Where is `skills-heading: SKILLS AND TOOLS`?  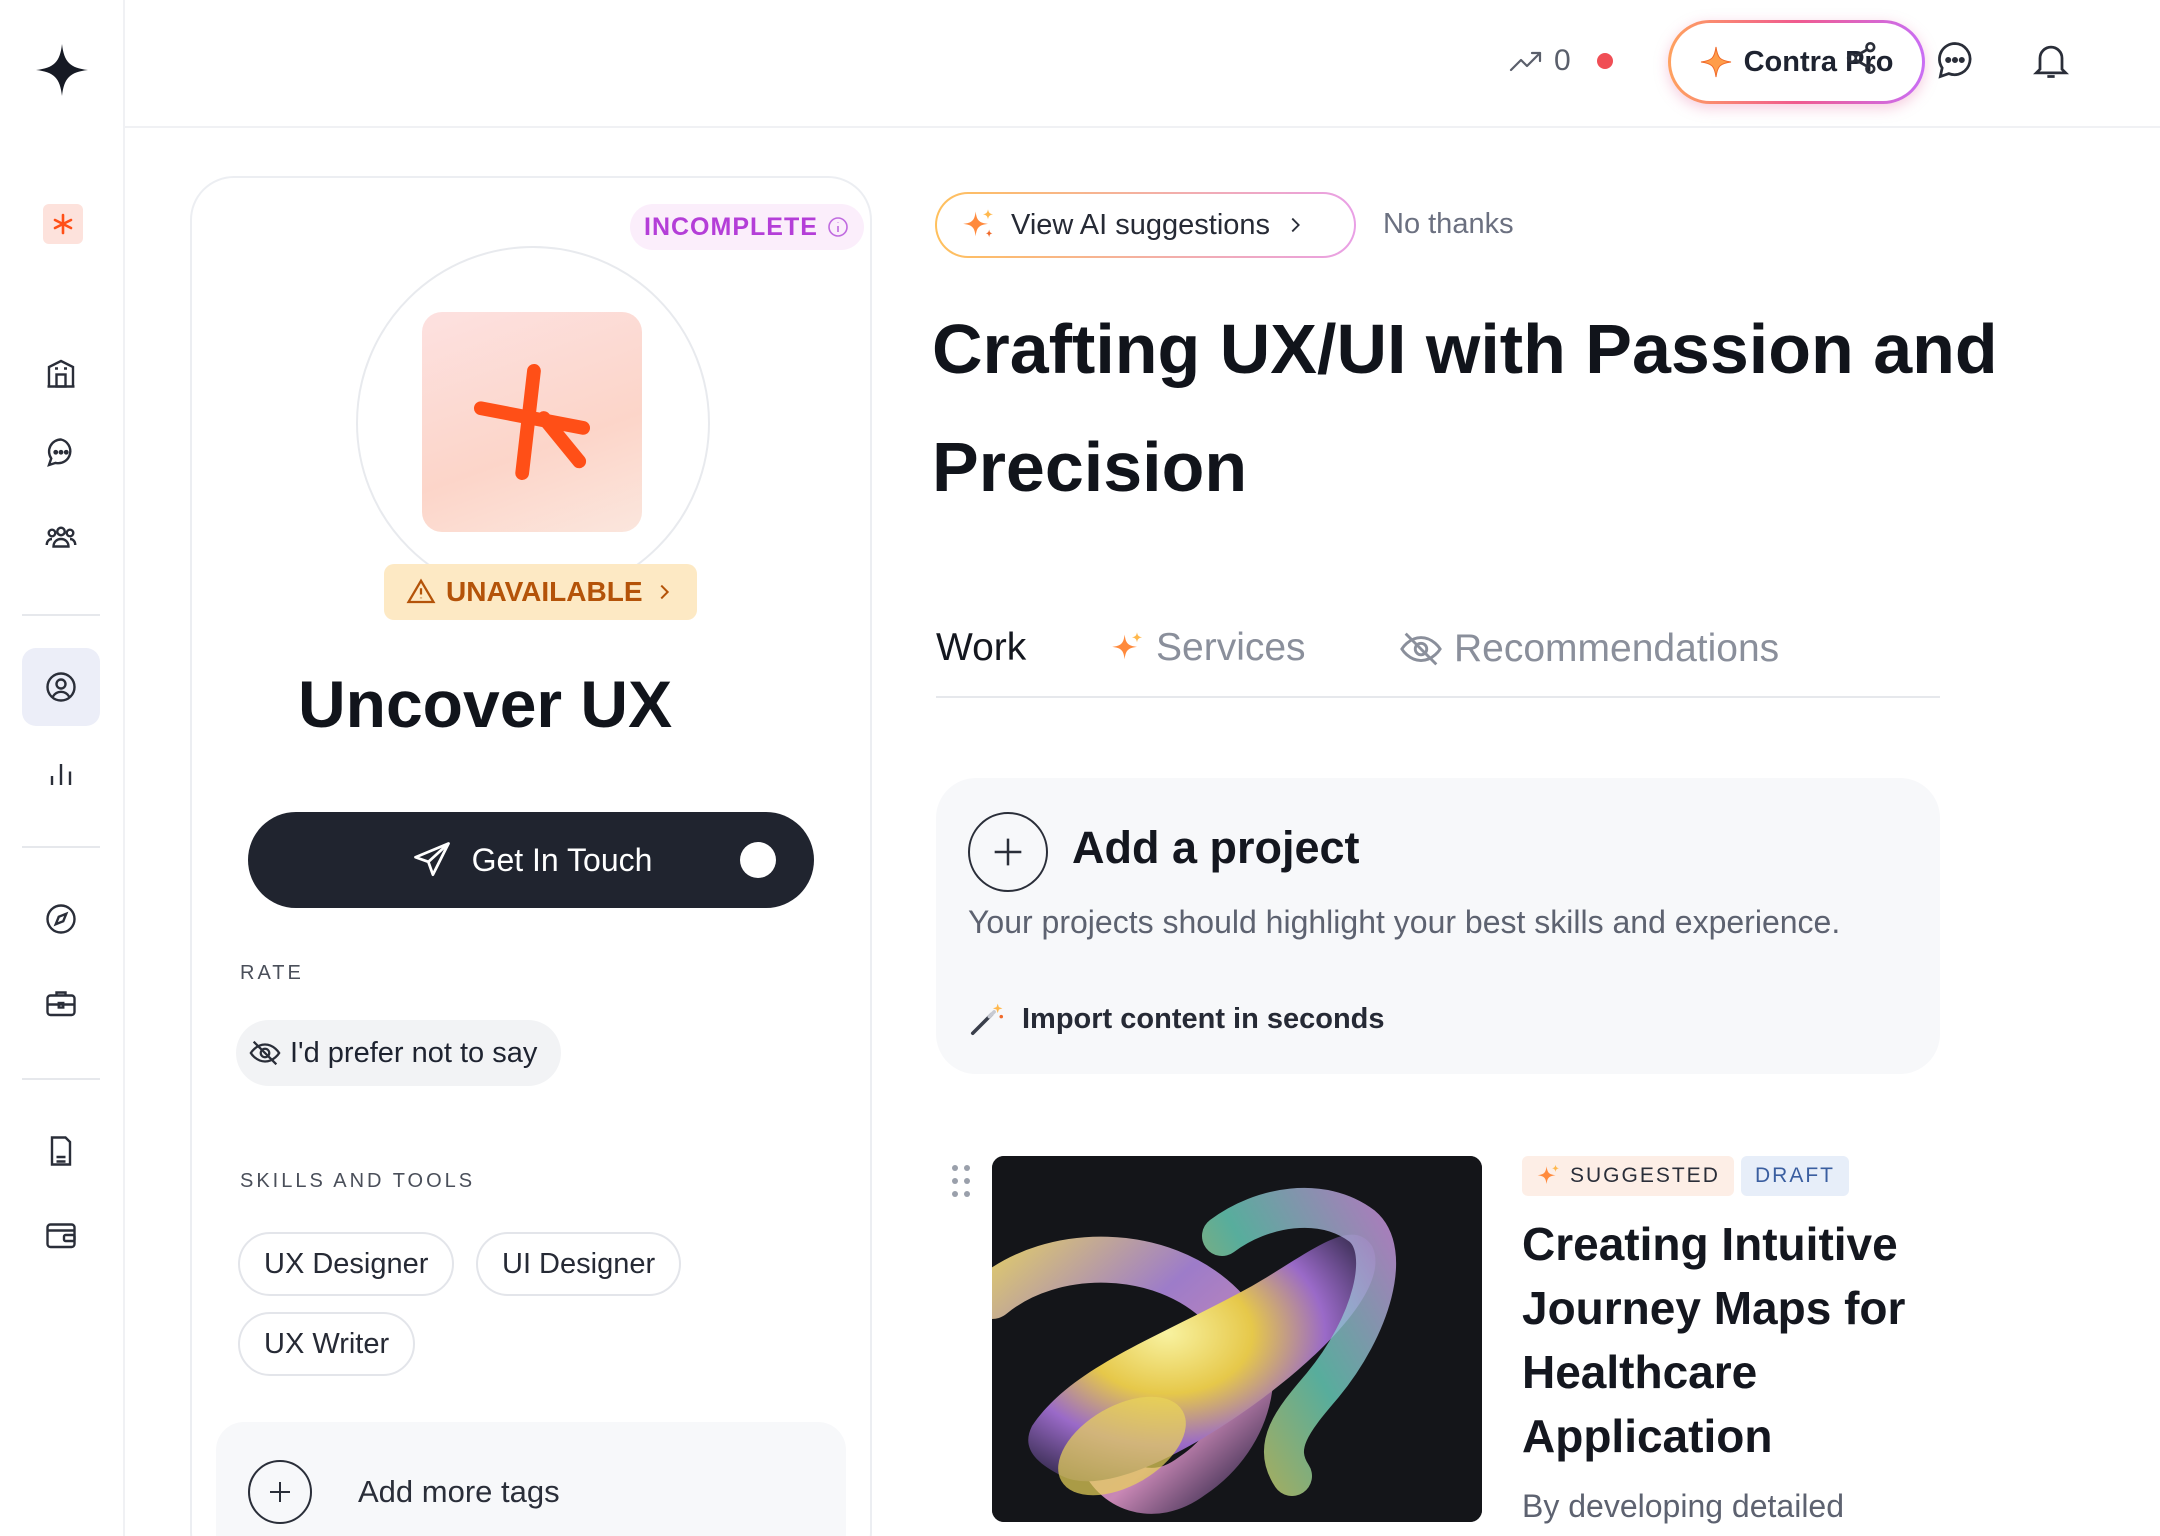 skills-heading: SKILLS AND TOOLS is located at coordinates (358, 1181).